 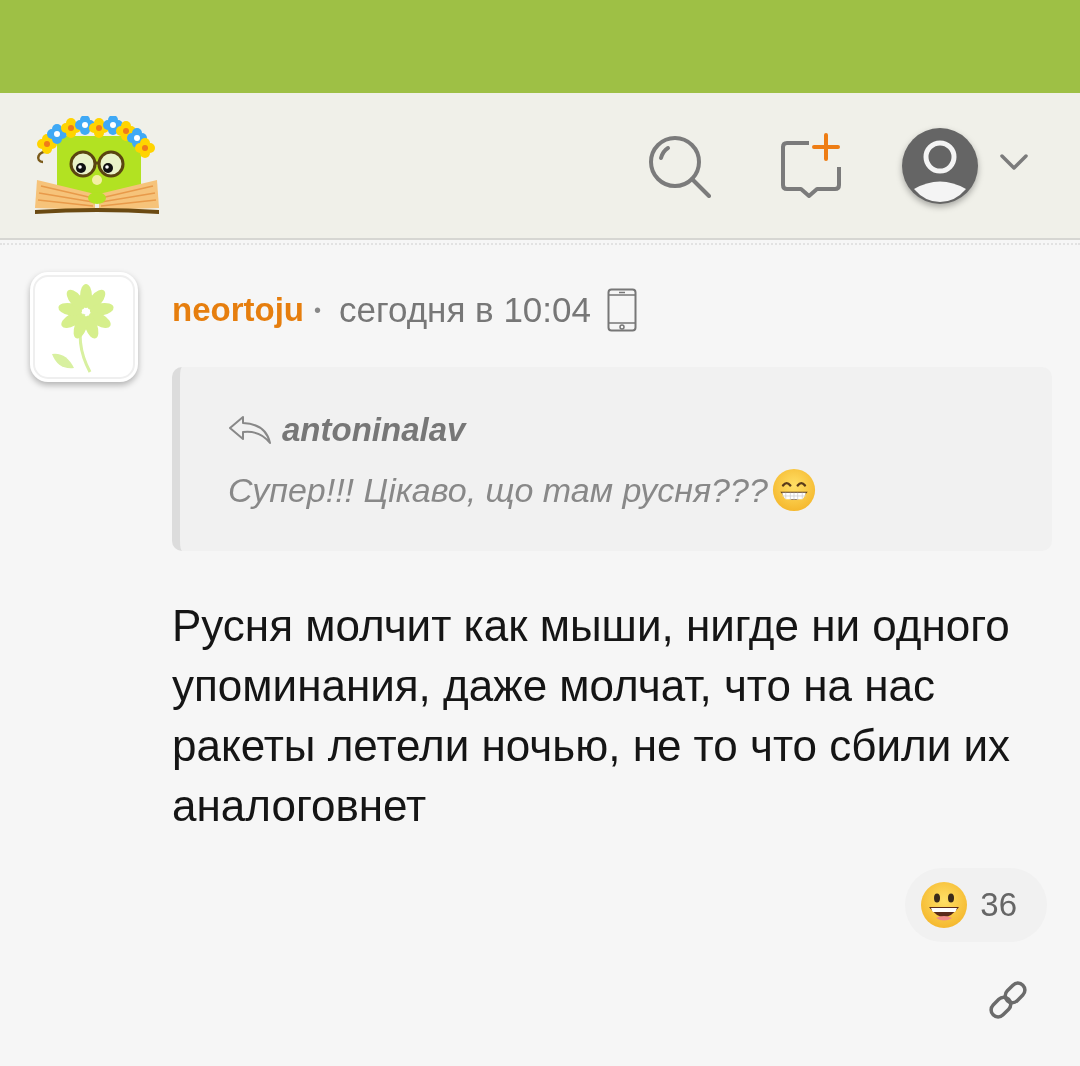 What do you see at coordinates (679, 165) in the screenshot?
I see `search-icon` at bounding box center [679, 165].